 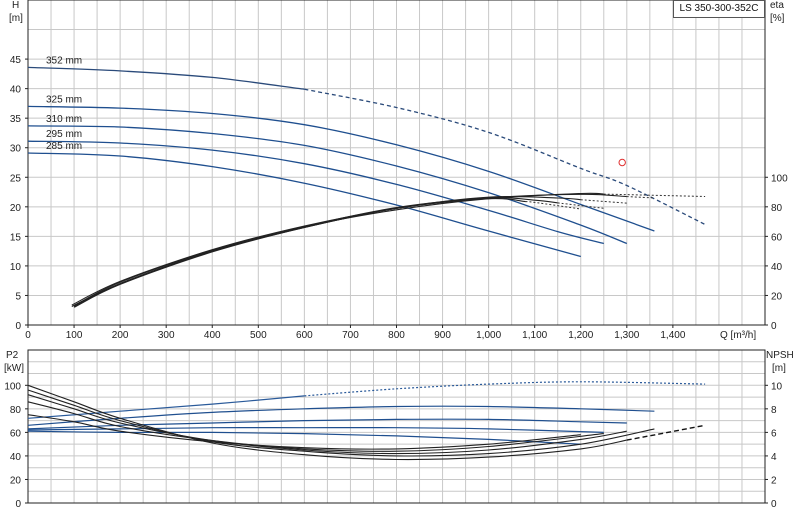 I want to click on power-curve-dashed, so click(x=505, y=389).